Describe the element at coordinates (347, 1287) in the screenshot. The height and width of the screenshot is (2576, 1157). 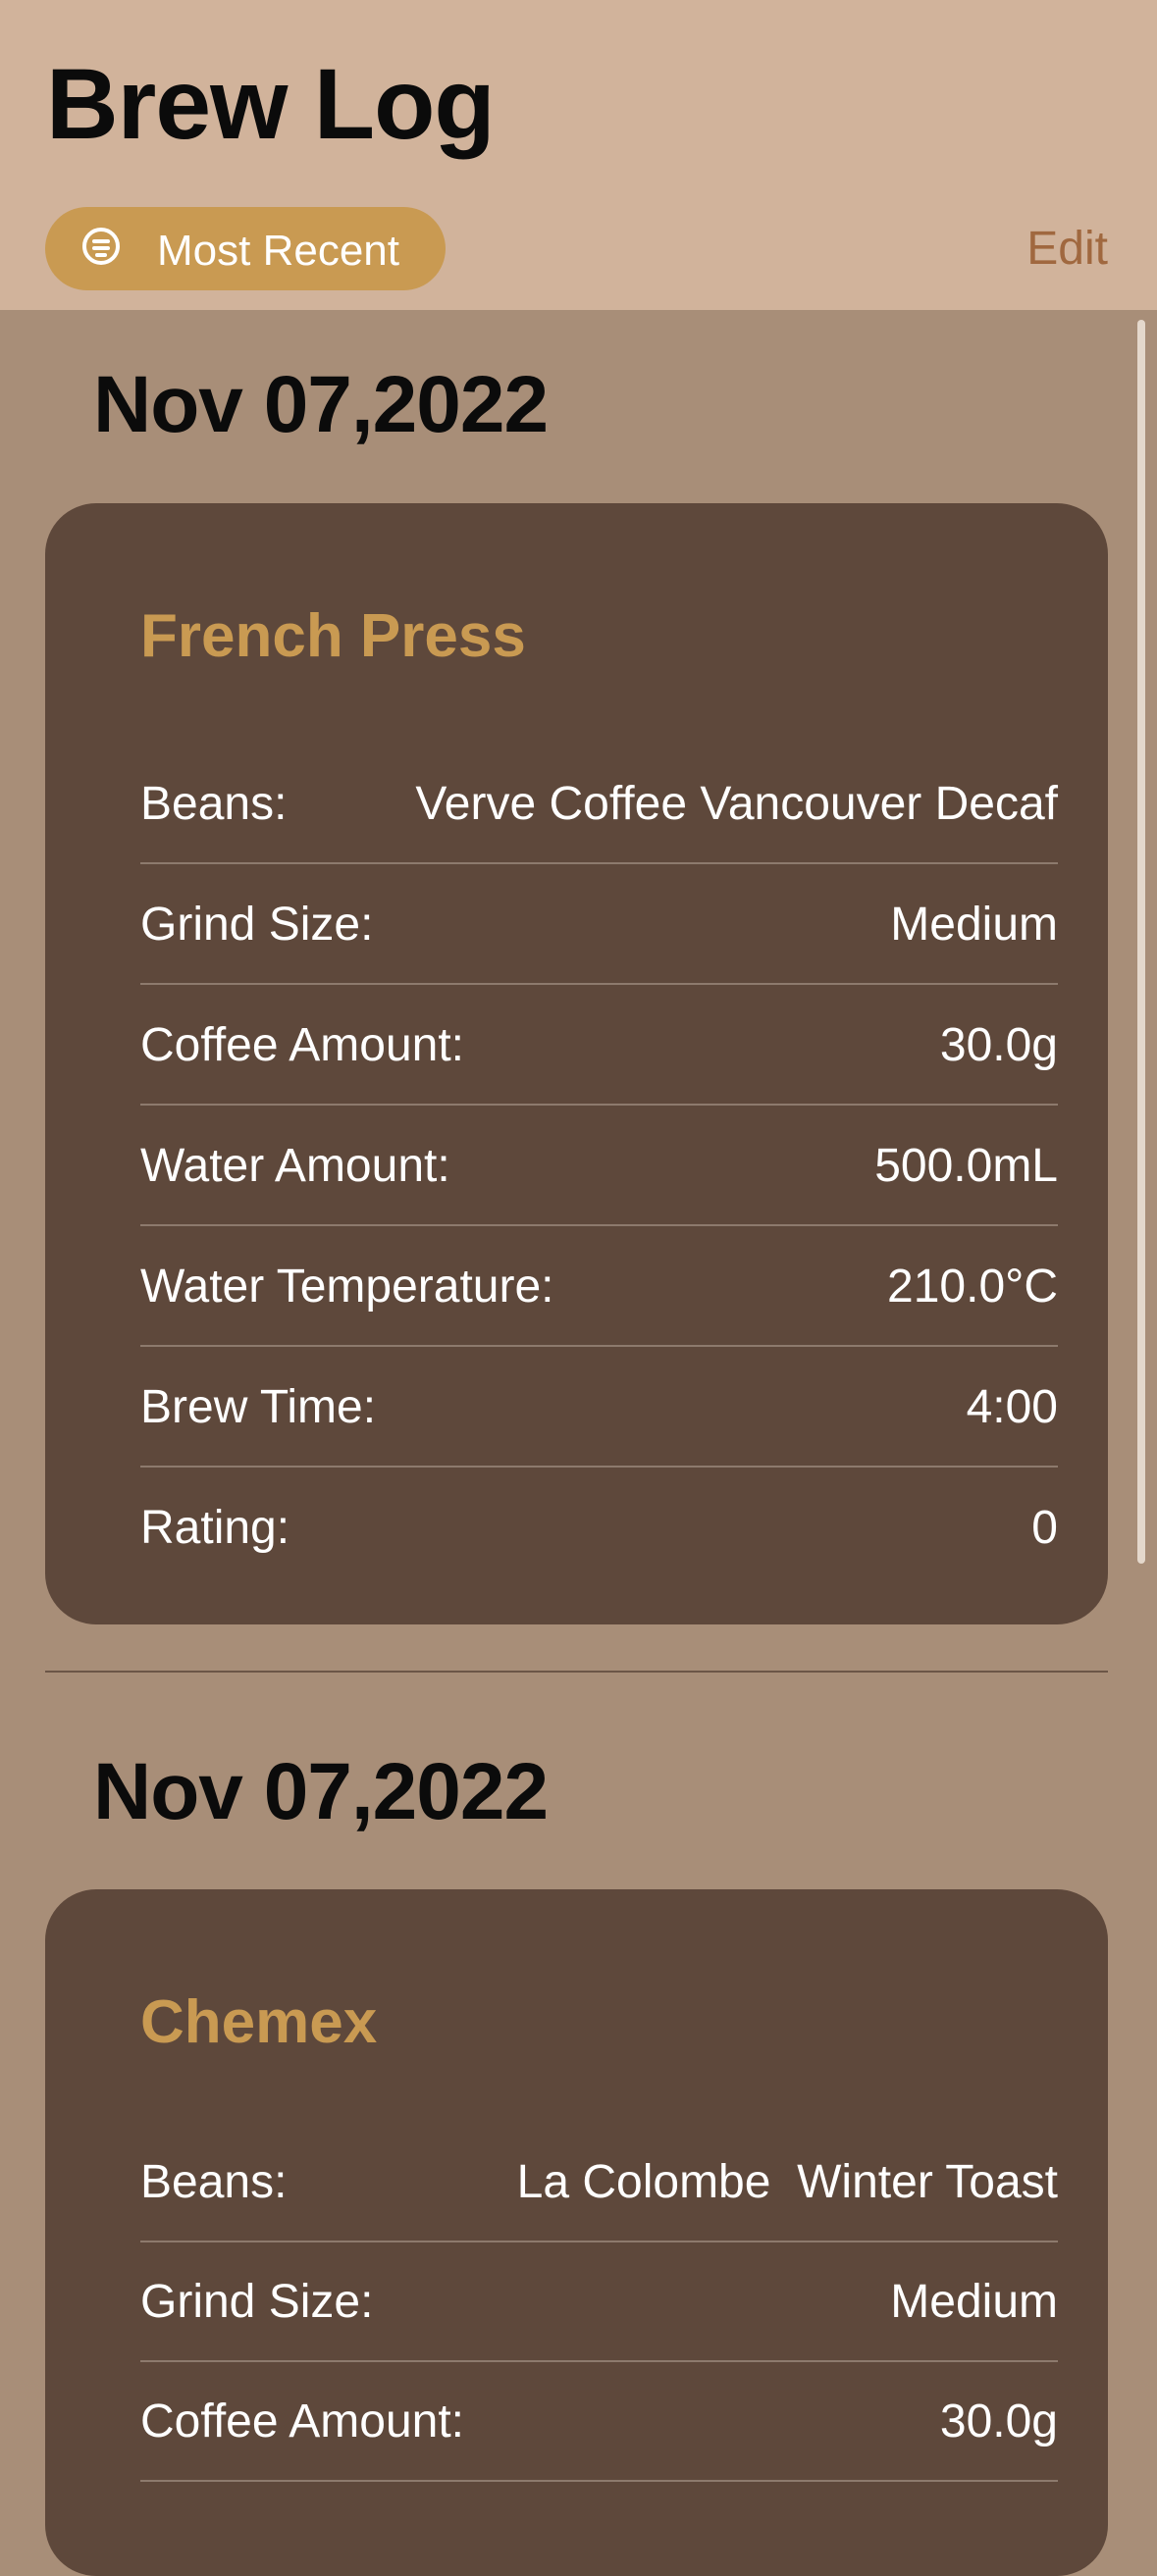
I see `detail-label: Water Temperature:` at that location.